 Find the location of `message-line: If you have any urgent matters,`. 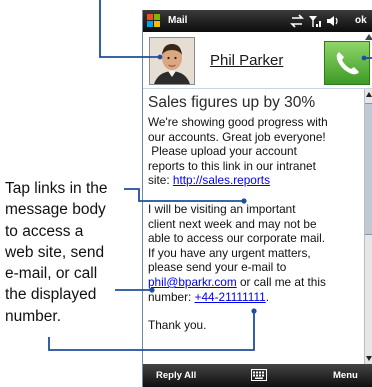

message-line: If you have any urgent matters, is located at coordinates (229, 252).